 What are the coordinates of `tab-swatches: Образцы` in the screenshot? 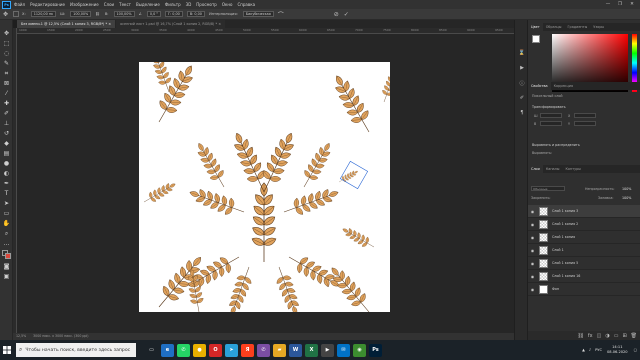 It's located at (554, 27).